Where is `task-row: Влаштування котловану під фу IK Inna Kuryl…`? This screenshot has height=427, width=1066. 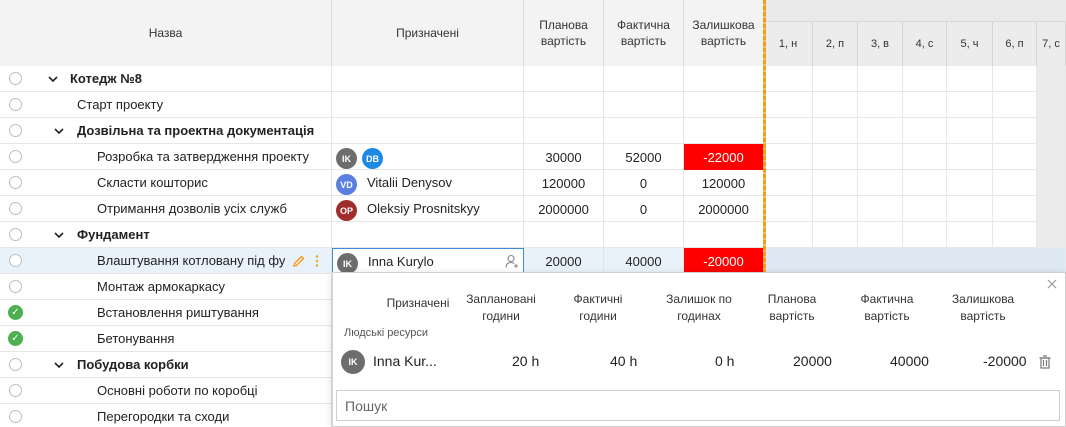
task-row: Влаштування котловану під фу IK Inna Kuryl… is located at coordinates (533, 261).